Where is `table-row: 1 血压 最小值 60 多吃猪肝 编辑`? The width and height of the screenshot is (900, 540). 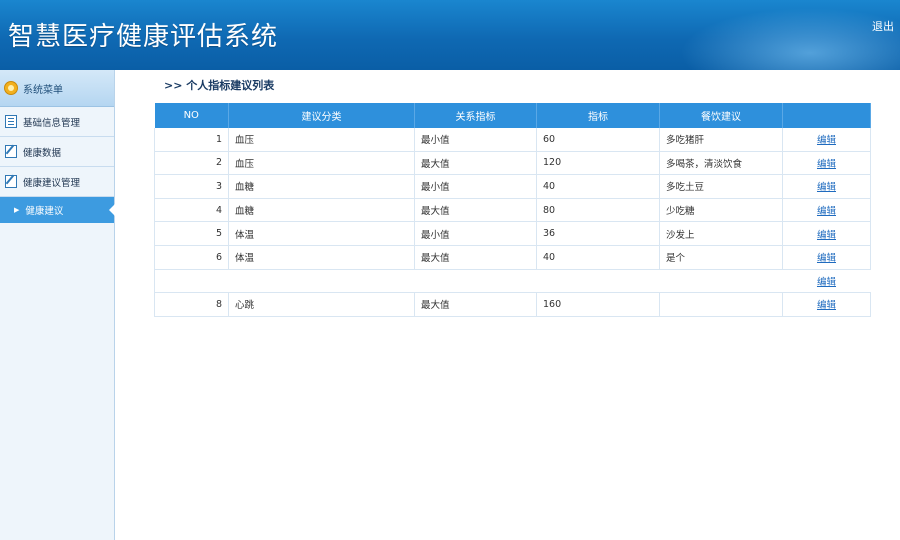 table-row: 1 血压 最小值 60 多吃猪肝 编辑 is located at coordinates (512, 140).